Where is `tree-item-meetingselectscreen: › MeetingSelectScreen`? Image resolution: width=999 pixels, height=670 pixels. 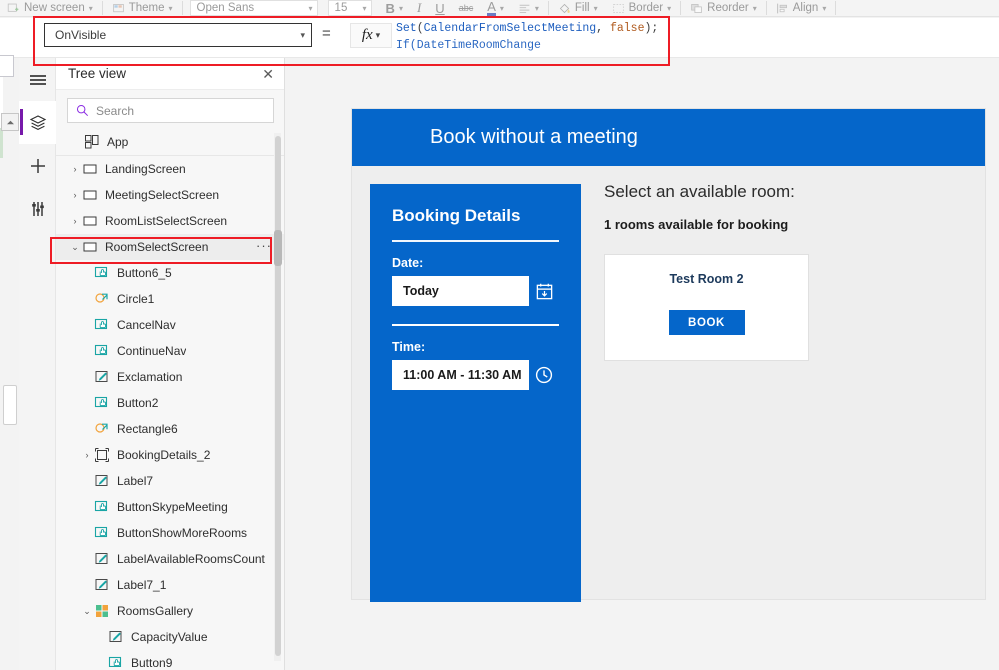 tree-item-meetingselectscreen: › MeetingSelectScreen is located at coordinates (170, 195).